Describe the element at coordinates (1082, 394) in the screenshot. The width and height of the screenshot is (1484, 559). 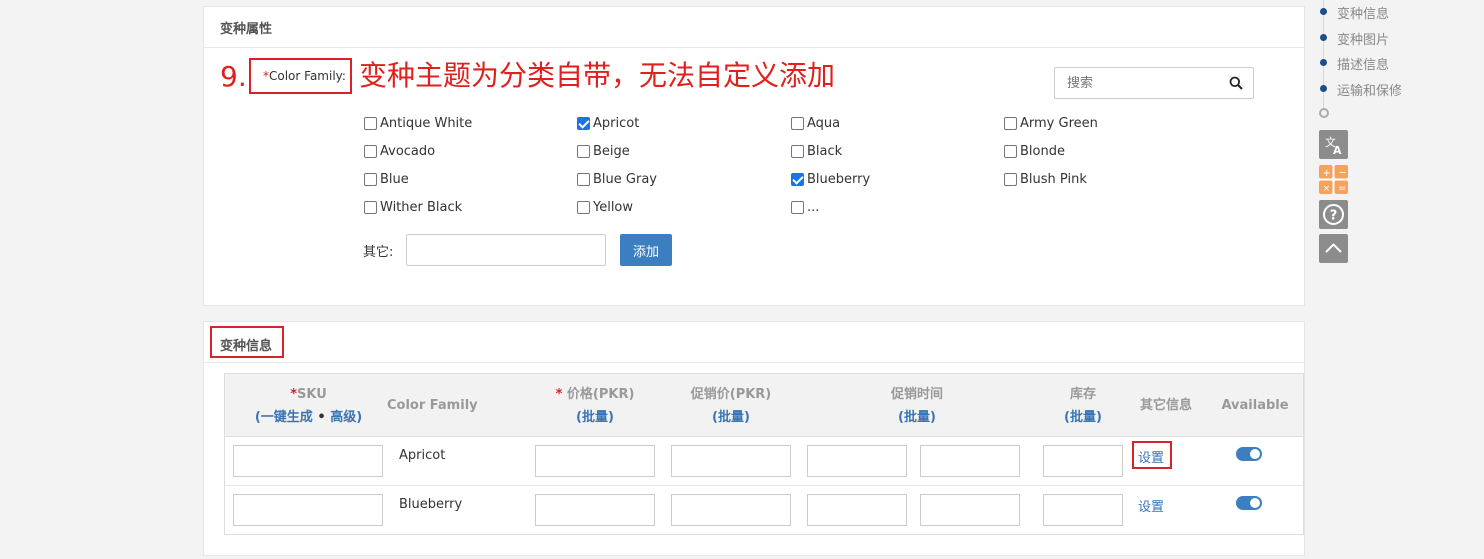
I see `header-label: 库存` at that location.